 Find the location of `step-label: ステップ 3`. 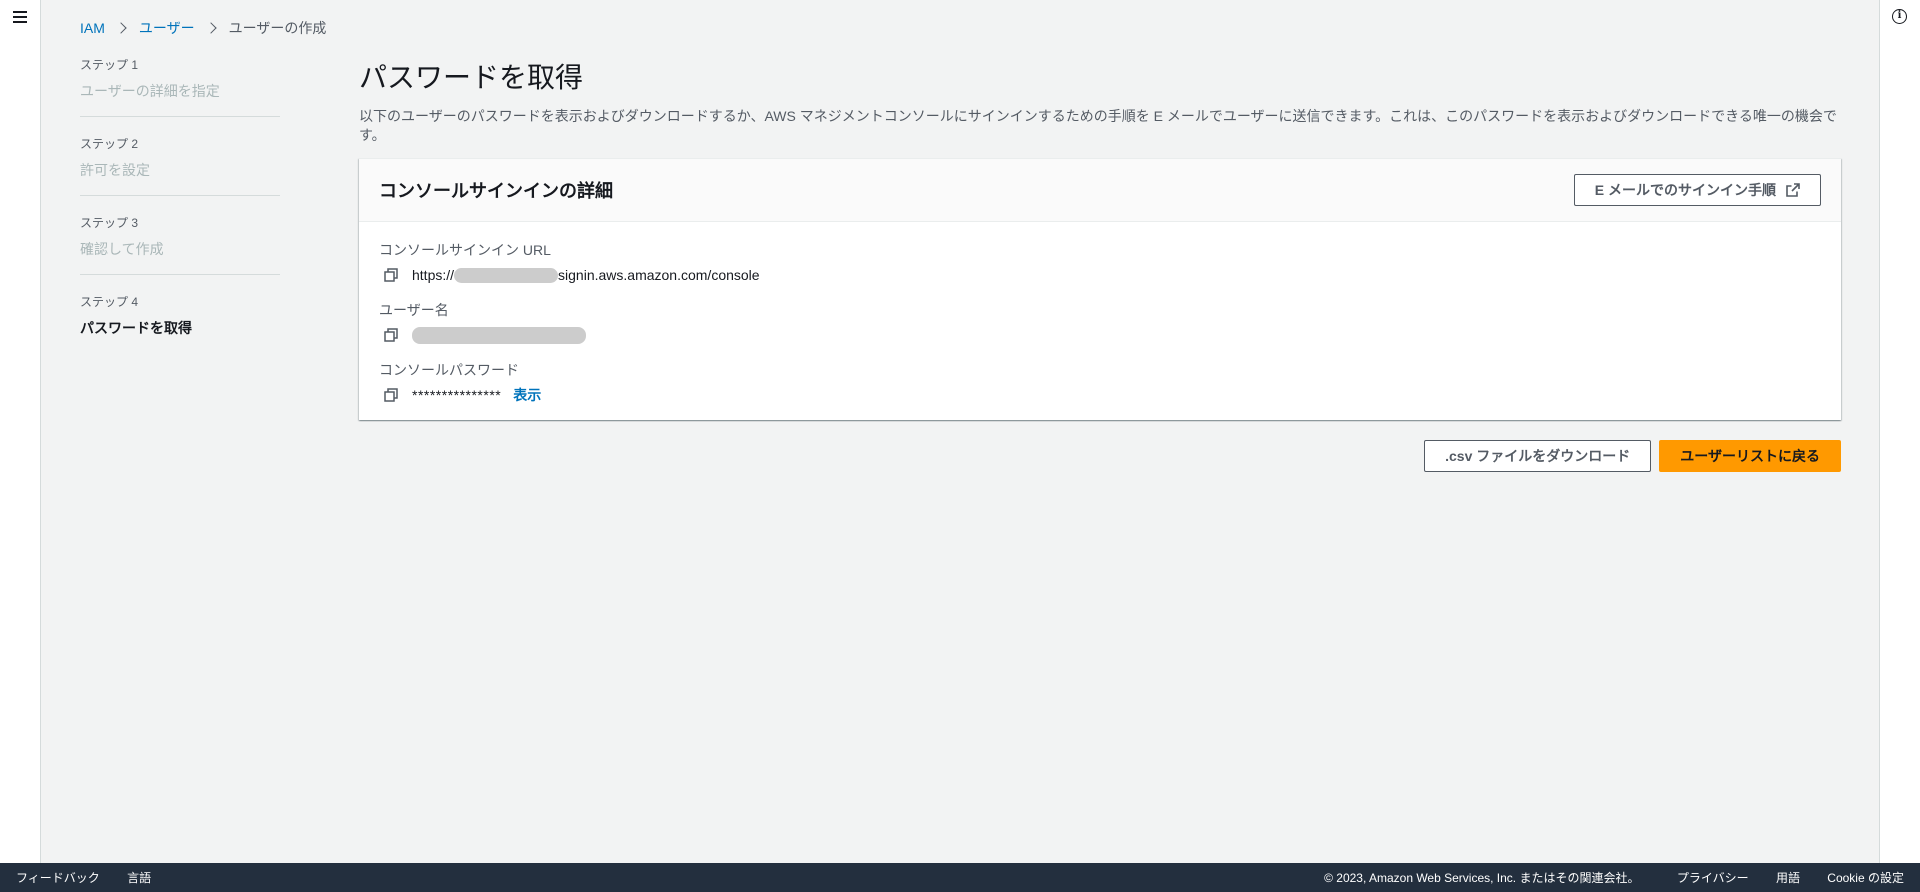

step-label: ステップ 3 is located at coordinates (109, 223).